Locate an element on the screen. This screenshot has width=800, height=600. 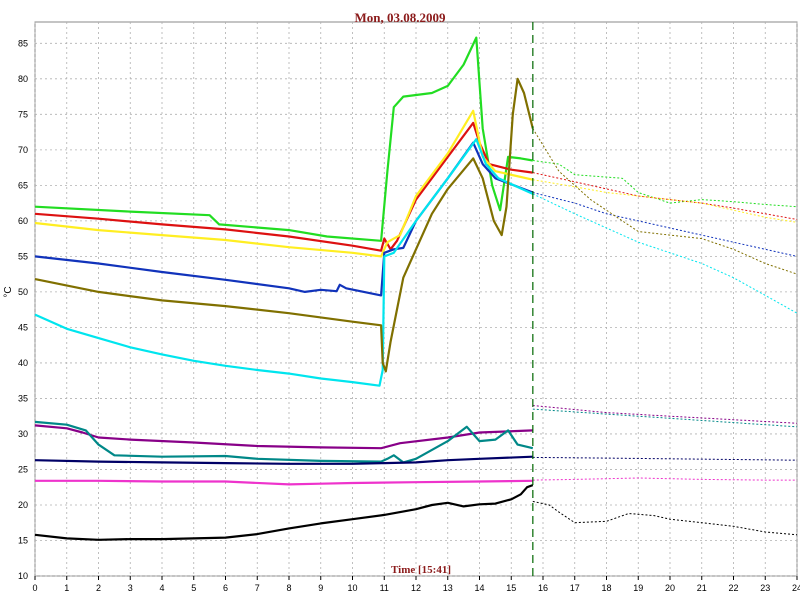
y-tick-label: 60 is located at coordinates (23, 221).